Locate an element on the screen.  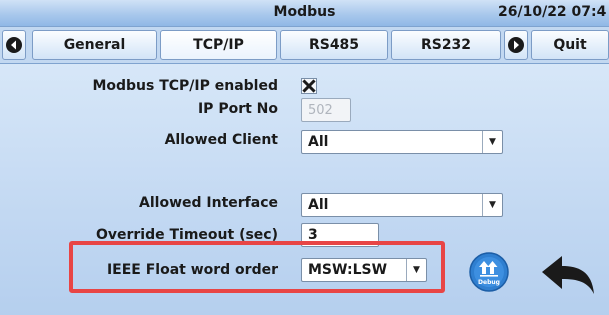
tab-prev-button is located at coordinates (14, 45).